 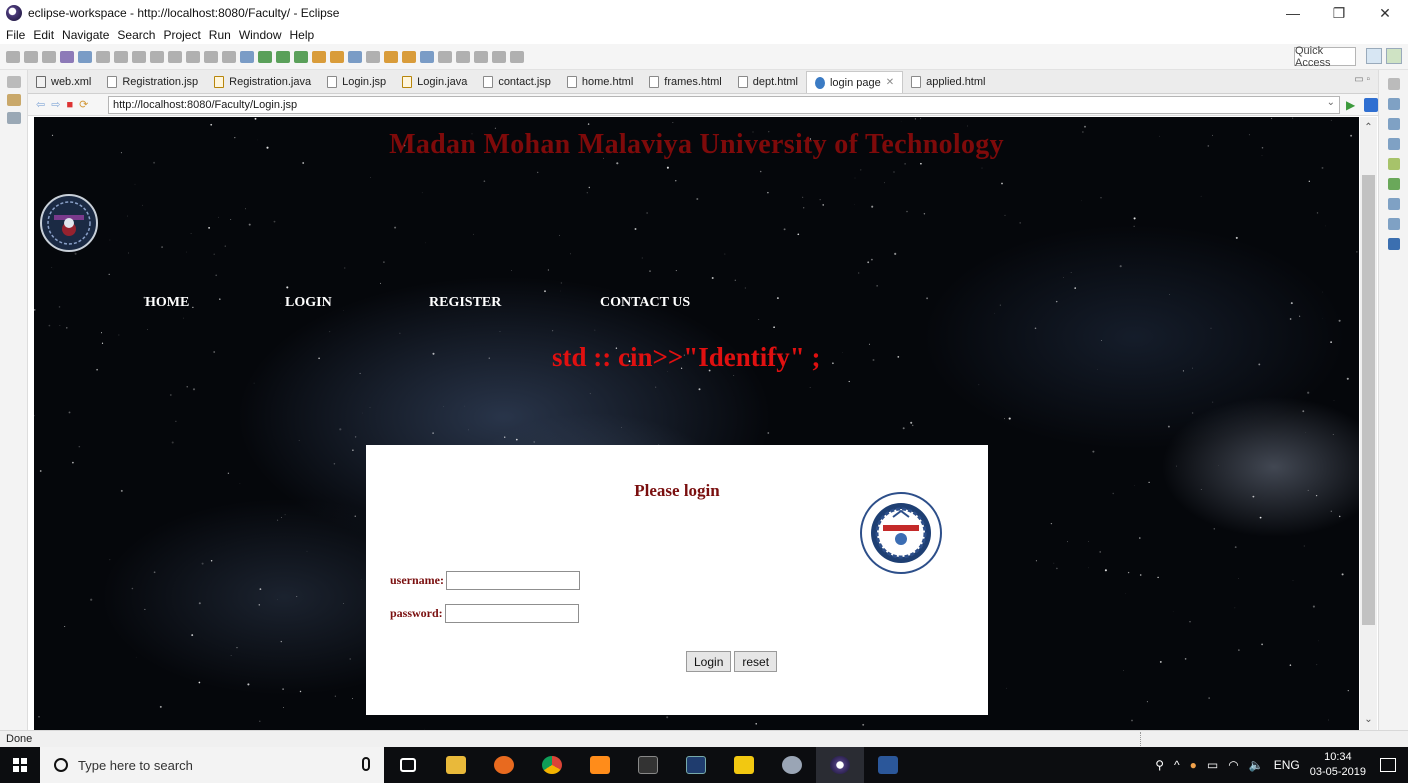 I want to click on disconnect-icon, so click(x=175, y=56).